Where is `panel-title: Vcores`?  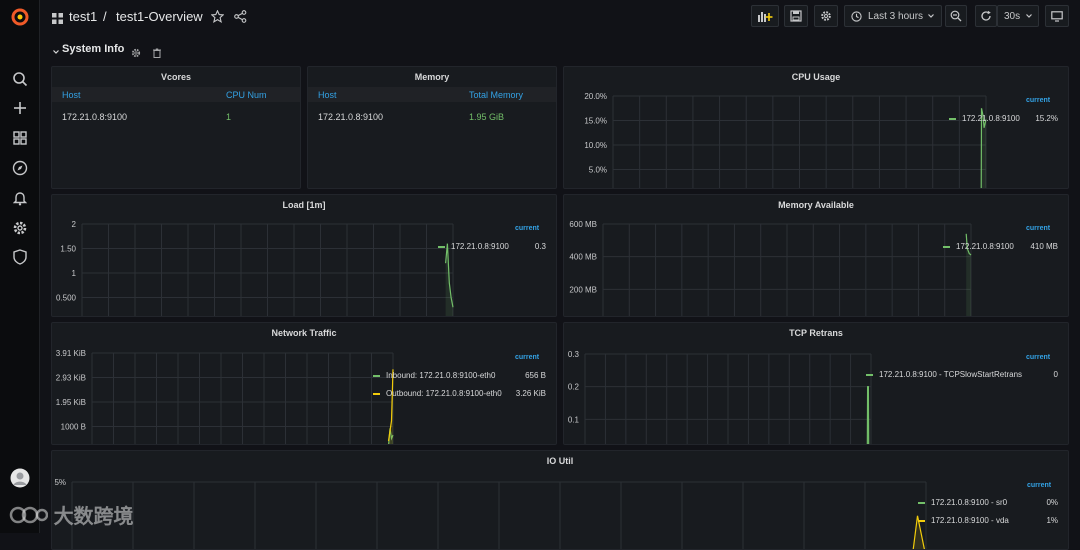
panel-title: Vcores is located at coordinates (176, 77).